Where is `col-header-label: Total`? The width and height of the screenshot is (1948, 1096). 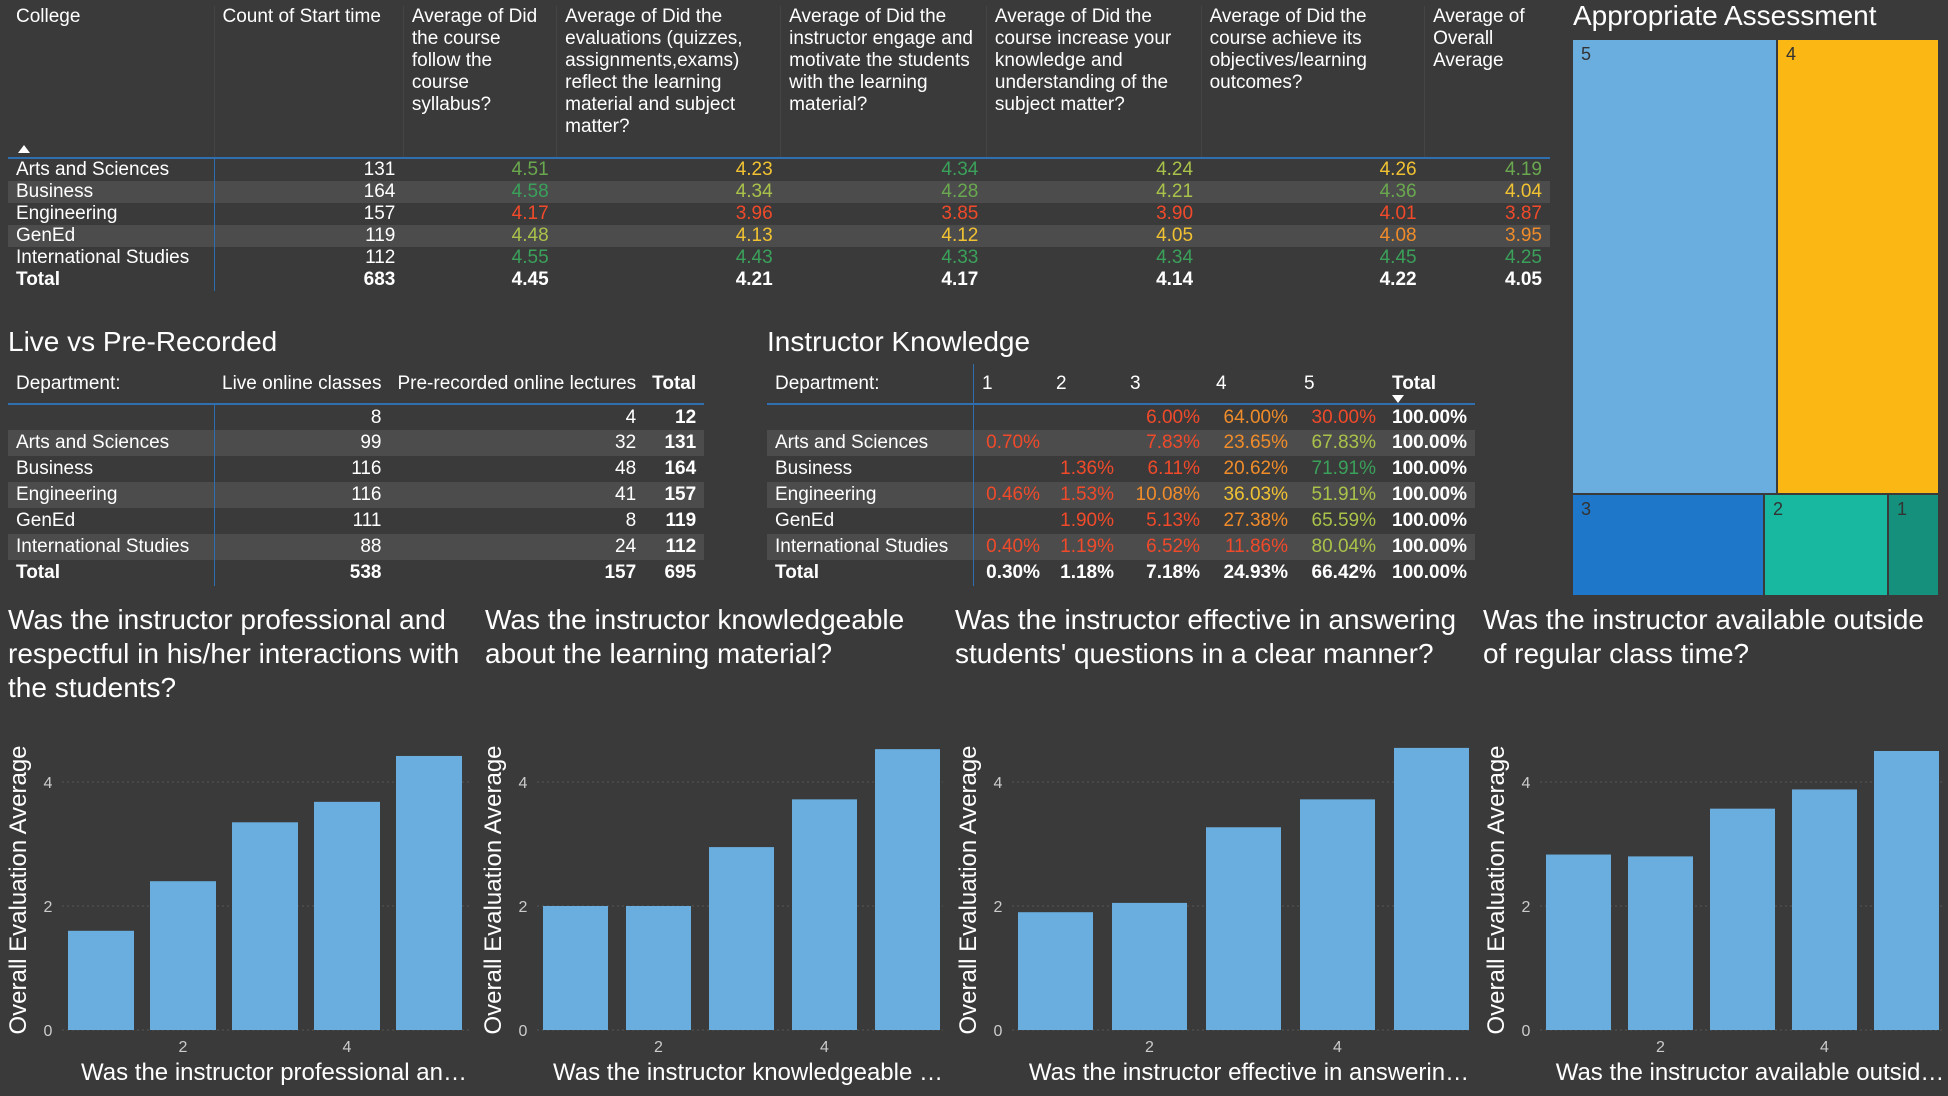
col-header-label: Total is located at coordinates (1414, 383).